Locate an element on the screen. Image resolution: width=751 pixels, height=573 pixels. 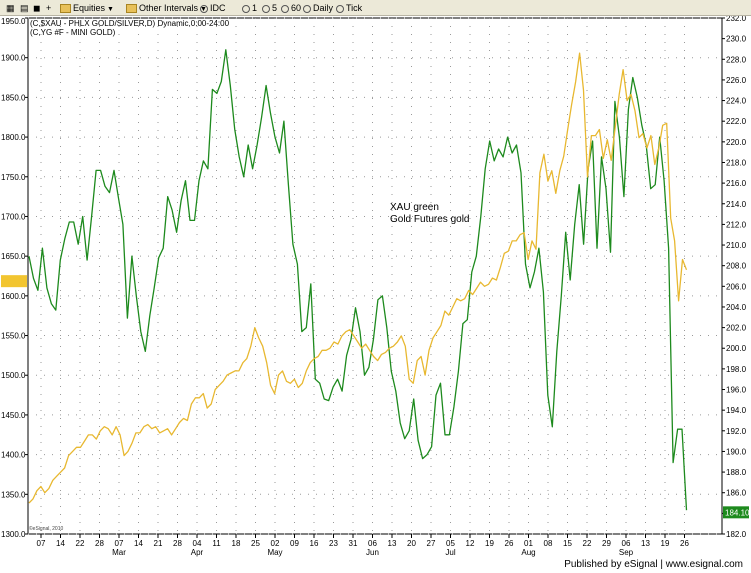
toolbar-item-1: 1 is located at coordinates (249, 8).